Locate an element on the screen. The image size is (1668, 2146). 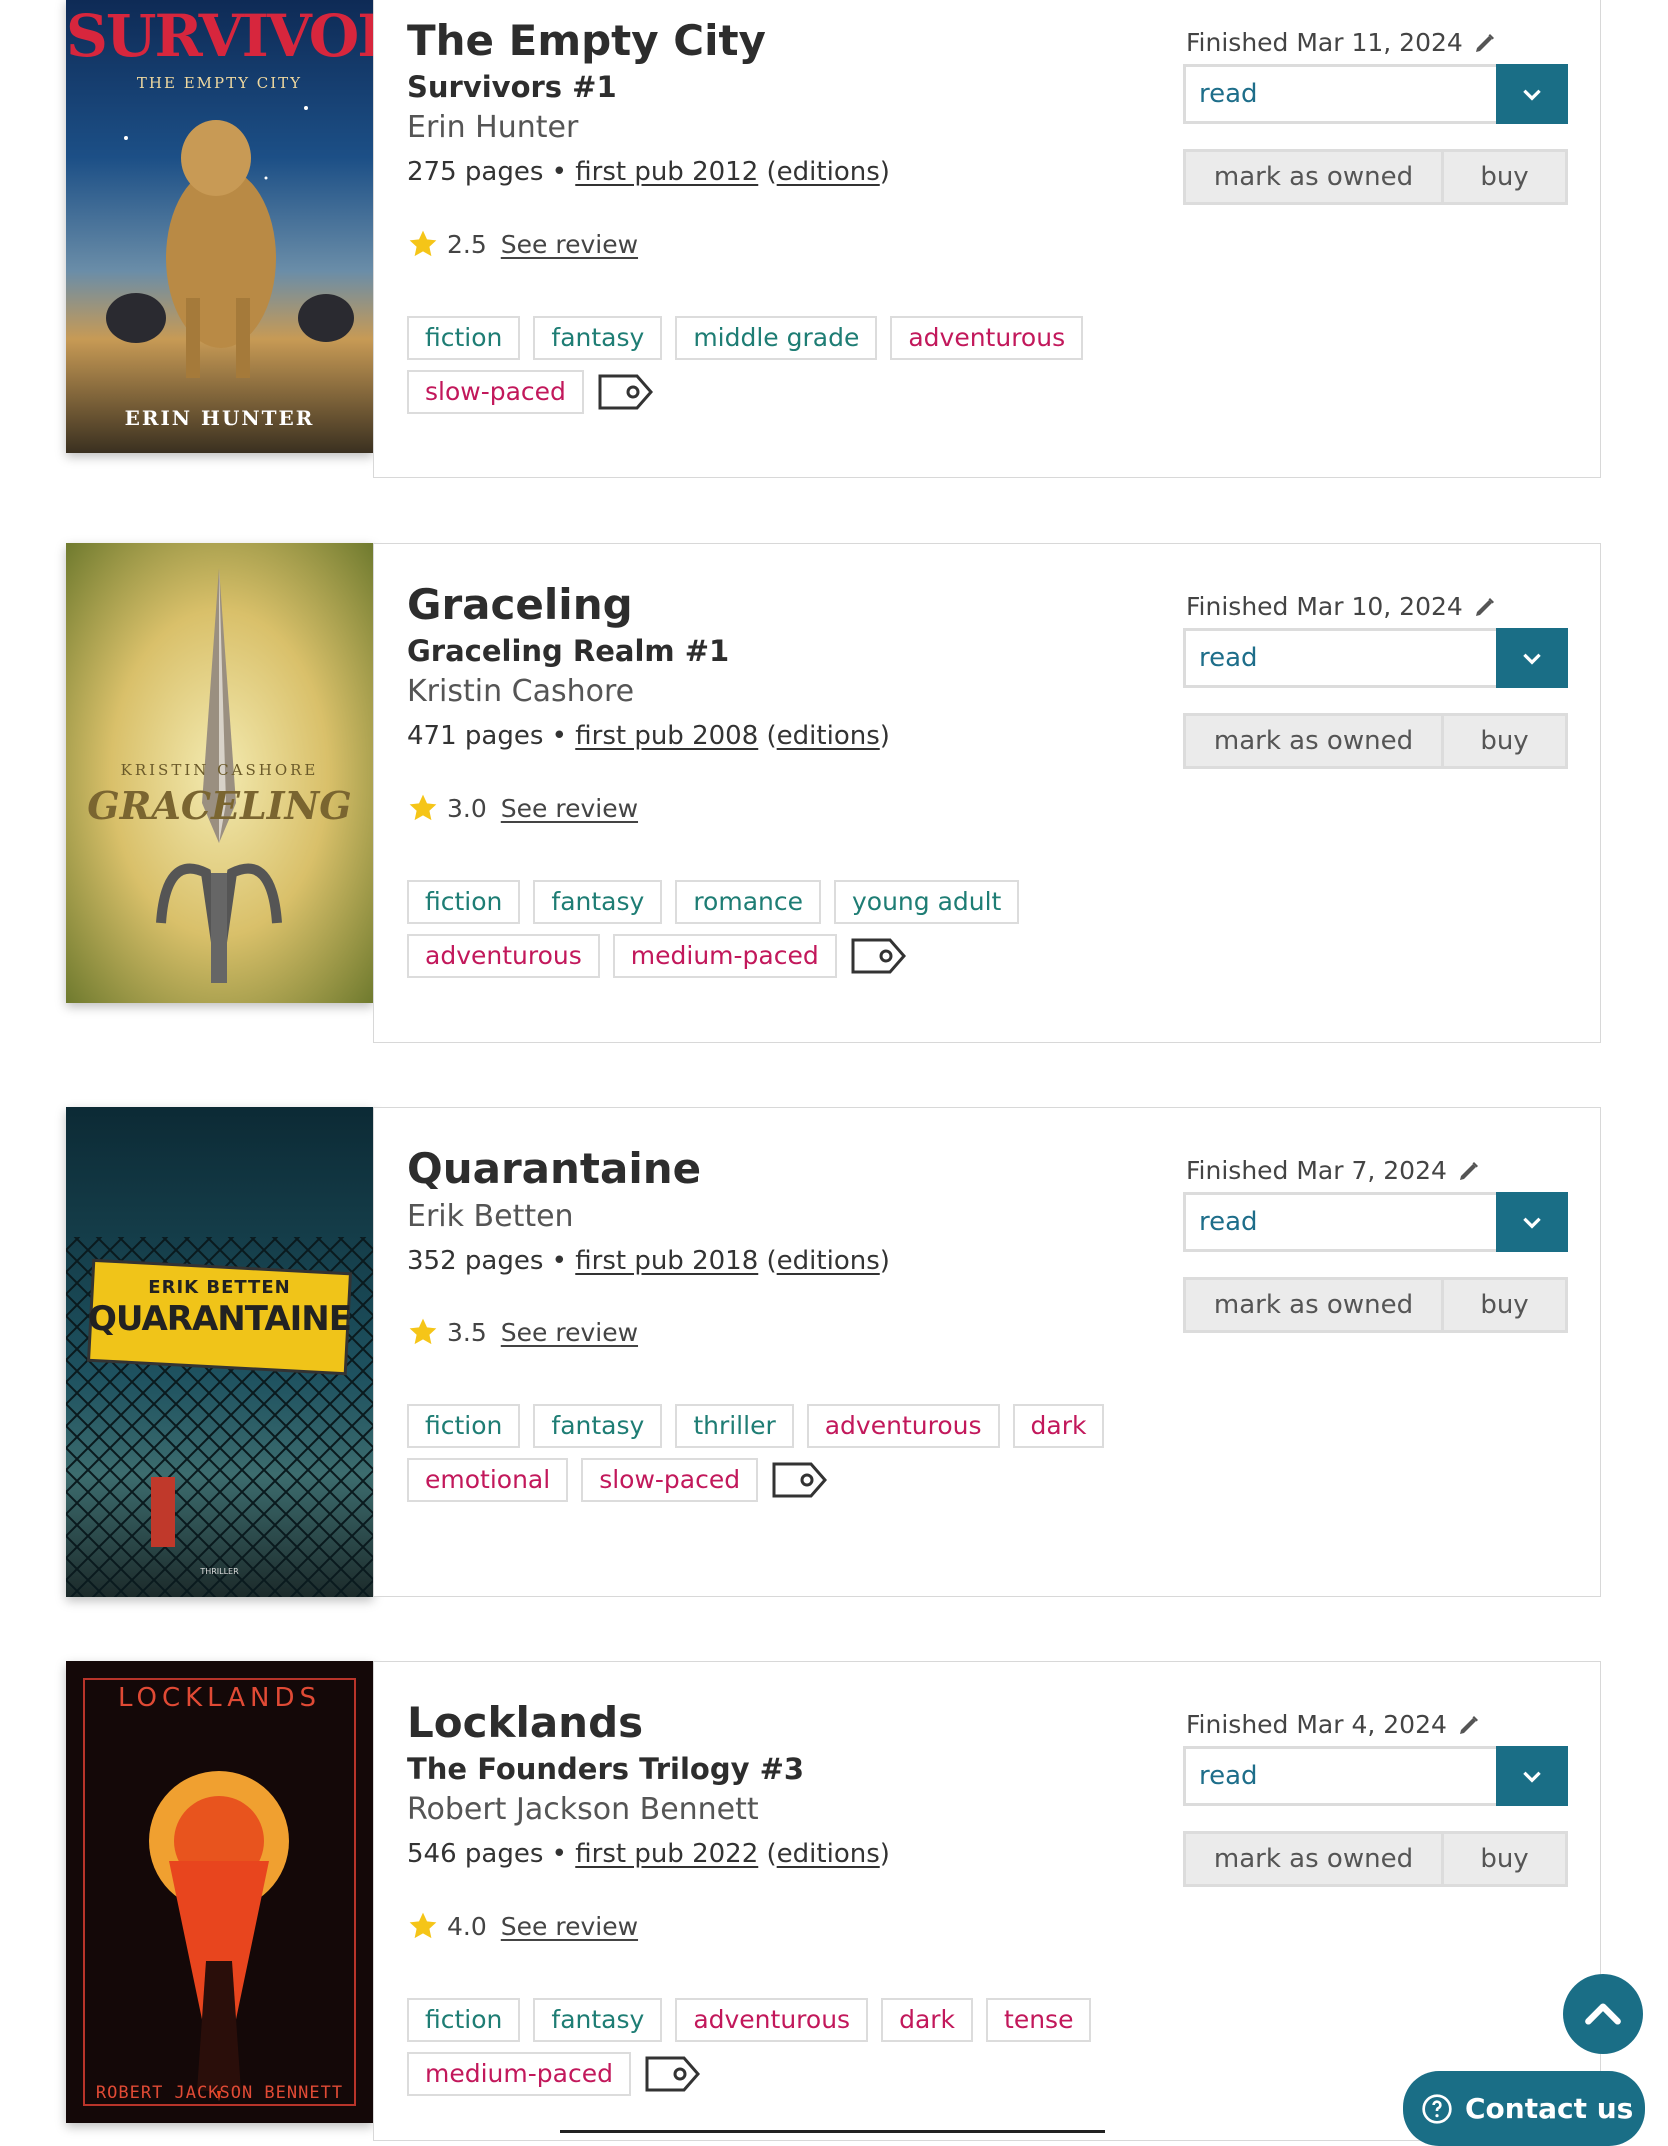
book-meta: 546 pages • first pub 2022 (editions) is located at coordinates (648, 1854).